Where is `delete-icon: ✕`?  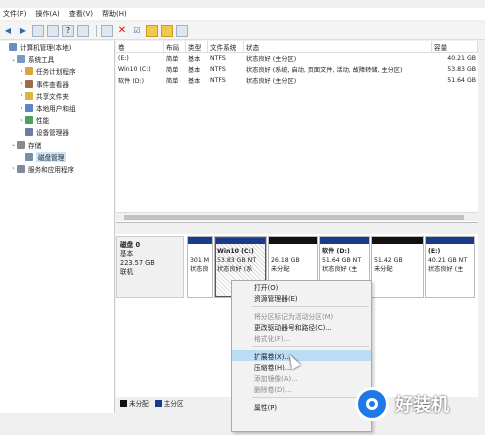 delete-icon: ✕ is located at coordinates (122, 31).